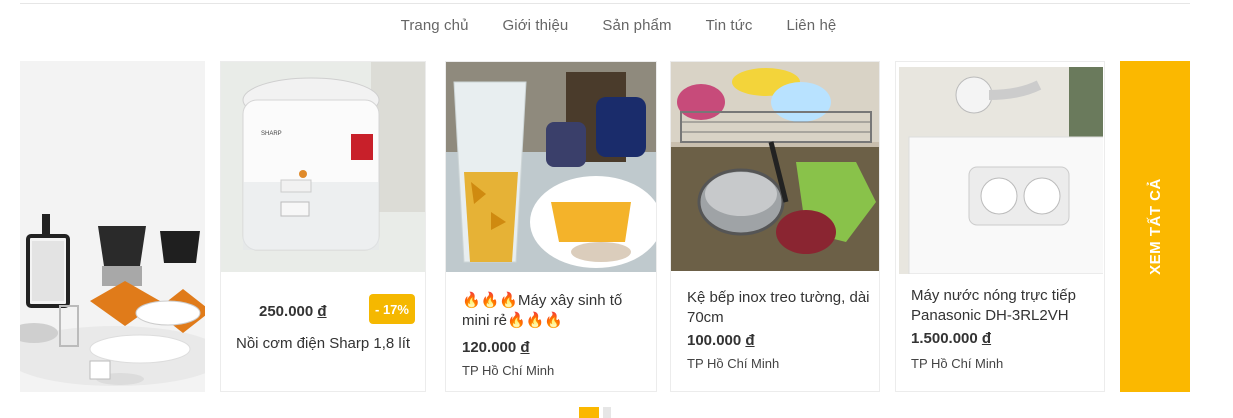 Image resolution: width=1233 pixels, height=418 pixels. I want to click on nav-home: Trang chủ, so click(435, 25).